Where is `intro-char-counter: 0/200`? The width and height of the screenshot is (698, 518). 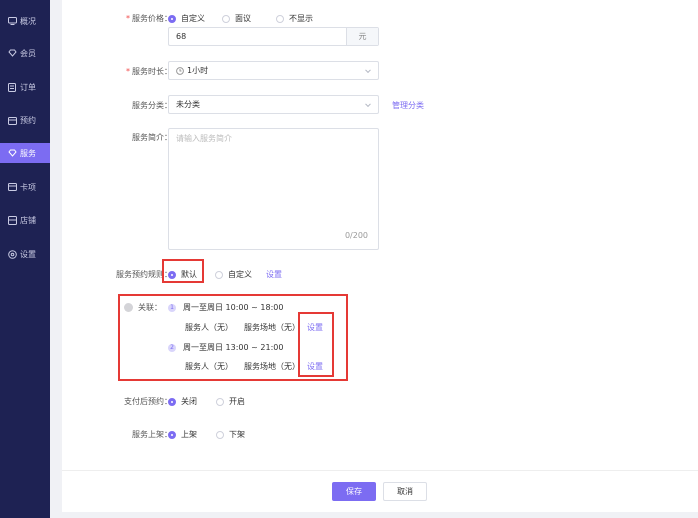
intro-char-counter: 0/200 is located at coordinates (356, 235).